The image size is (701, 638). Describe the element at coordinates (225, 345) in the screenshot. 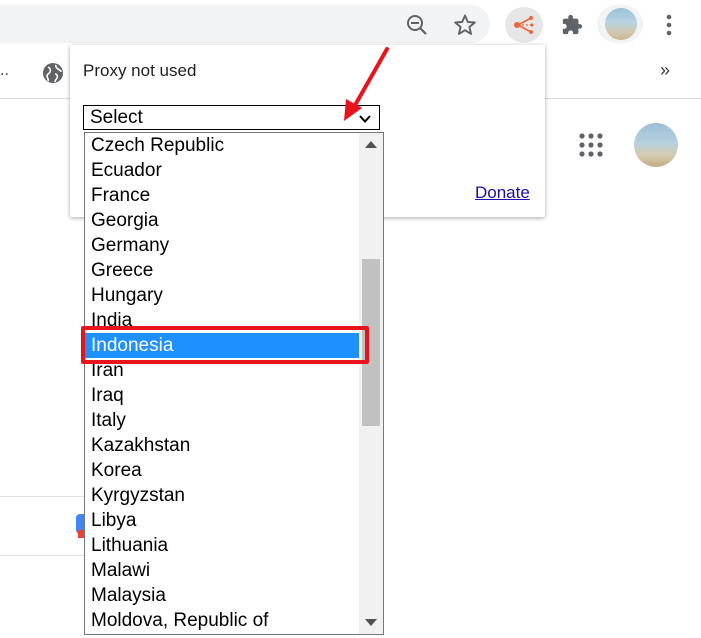

I see `annotation-highlight-box` at that location.